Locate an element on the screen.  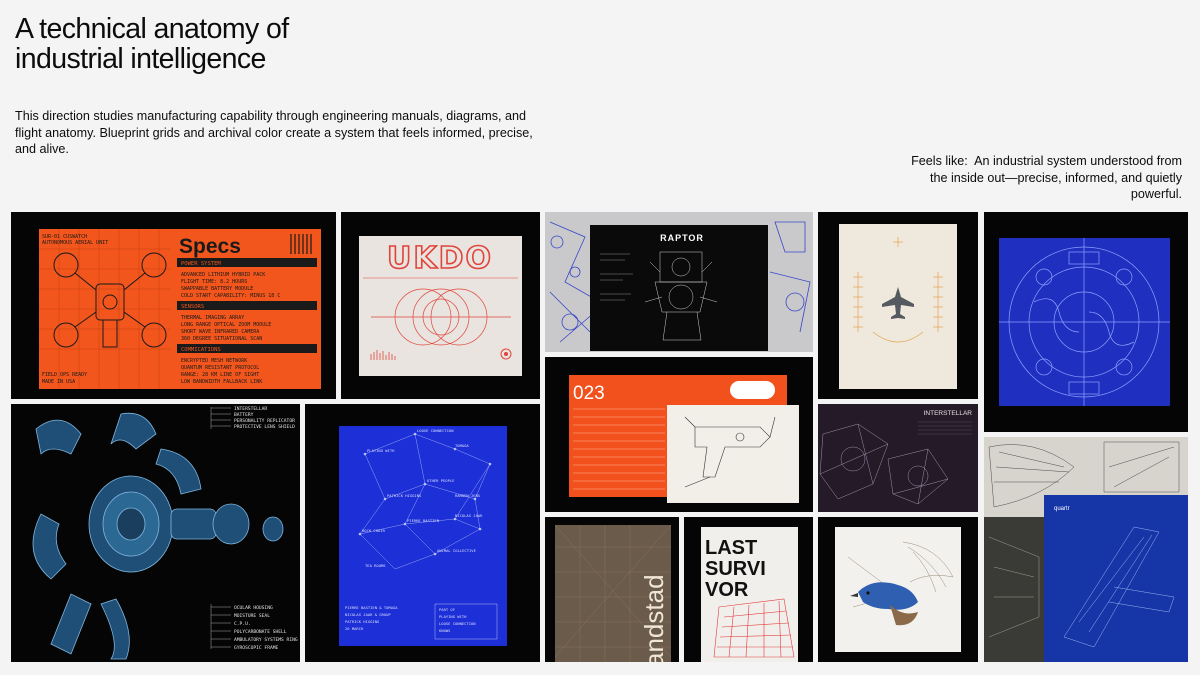
robot-label-top: PROTECTIVE LENS SHIELD is located at coordinates (264, 427).